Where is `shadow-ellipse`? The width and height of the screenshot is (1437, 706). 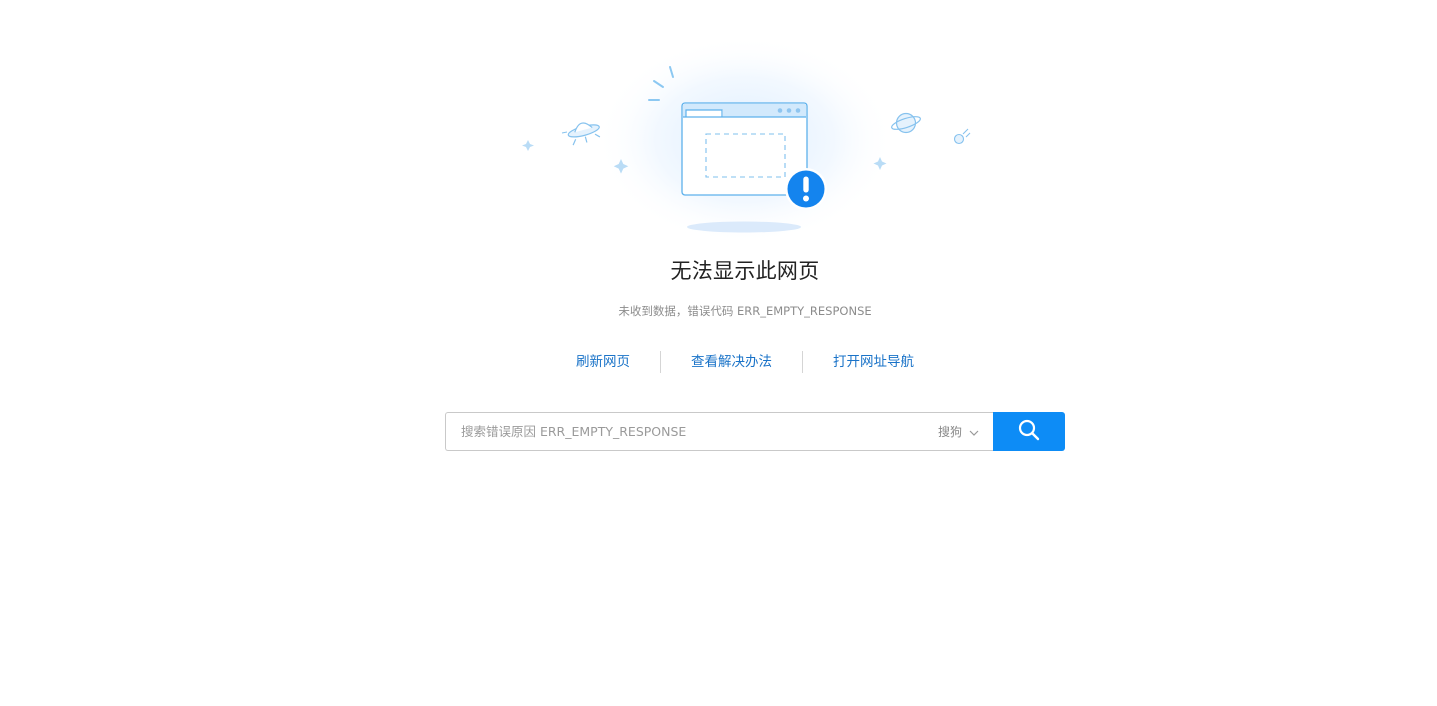 shadow-ellipse is located at coordinates (744, 227).